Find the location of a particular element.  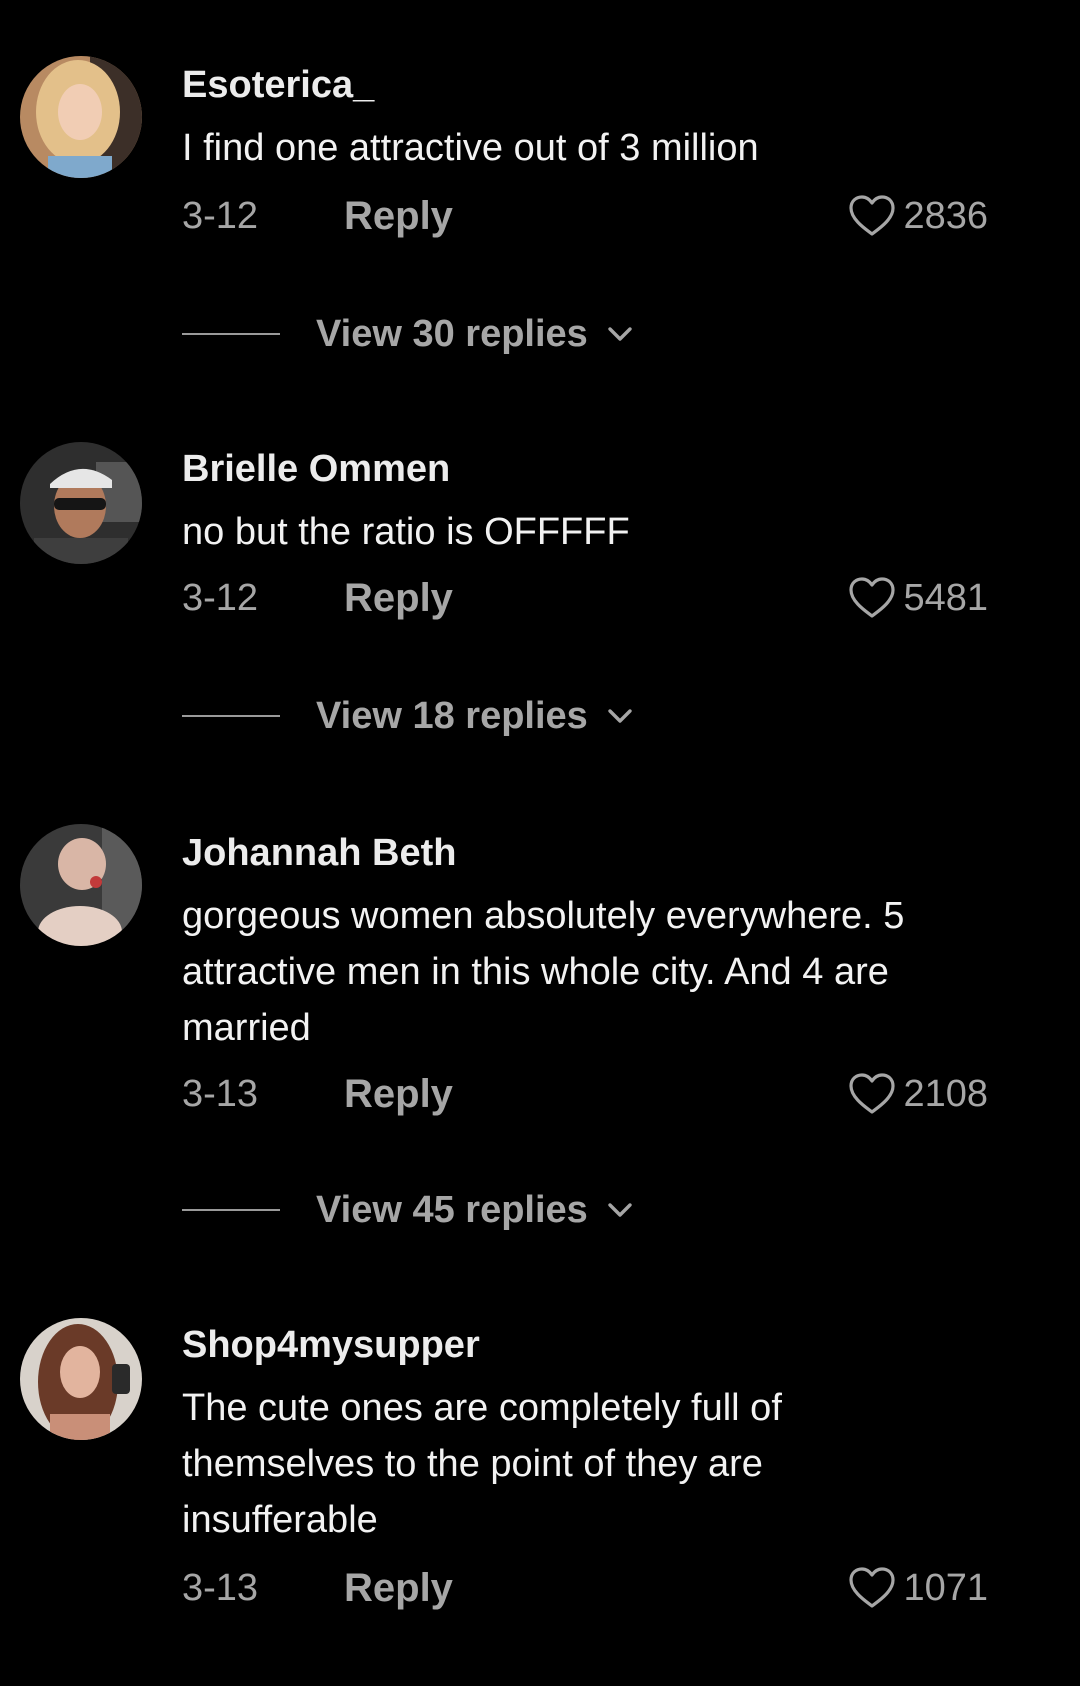

comment-text: no but the ratio is OFFFFF is located at coordinates (406, 532).